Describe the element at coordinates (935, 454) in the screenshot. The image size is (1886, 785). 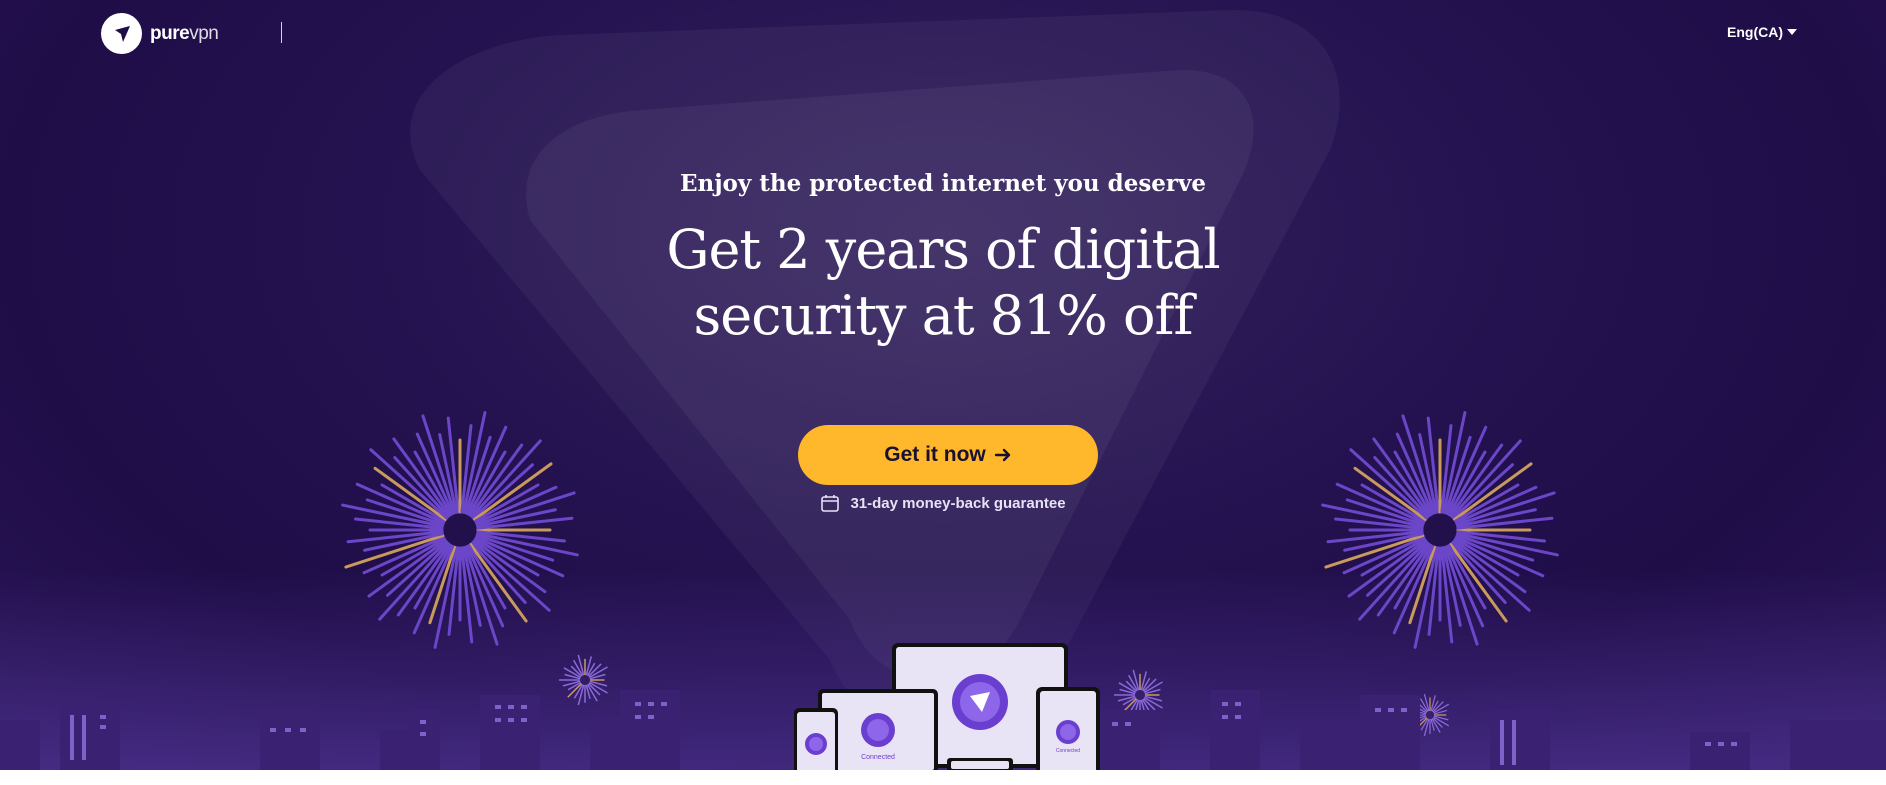
I see `cta-label: Get it now` at that location.